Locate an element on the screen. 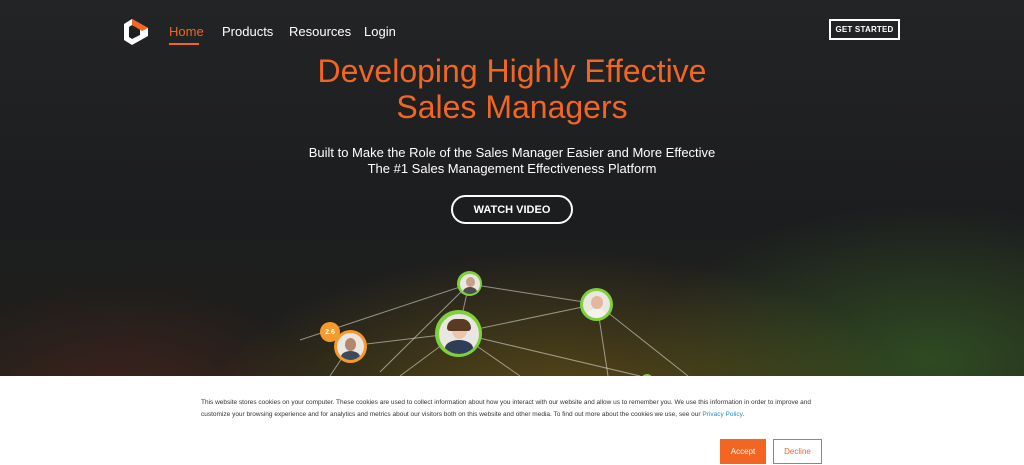 The width and height of the screenshot is (1024, 465). headline-line-2: Sales Managers is located at coordinates (512, 107).